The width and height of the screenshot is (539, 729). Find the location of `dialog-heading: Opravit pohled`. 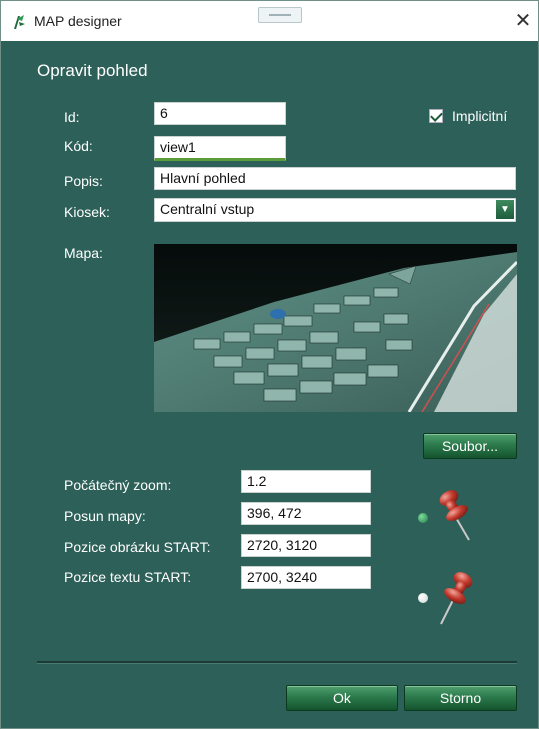

dialog-heading: Opravit pohled is located at coordinates (92, 70).